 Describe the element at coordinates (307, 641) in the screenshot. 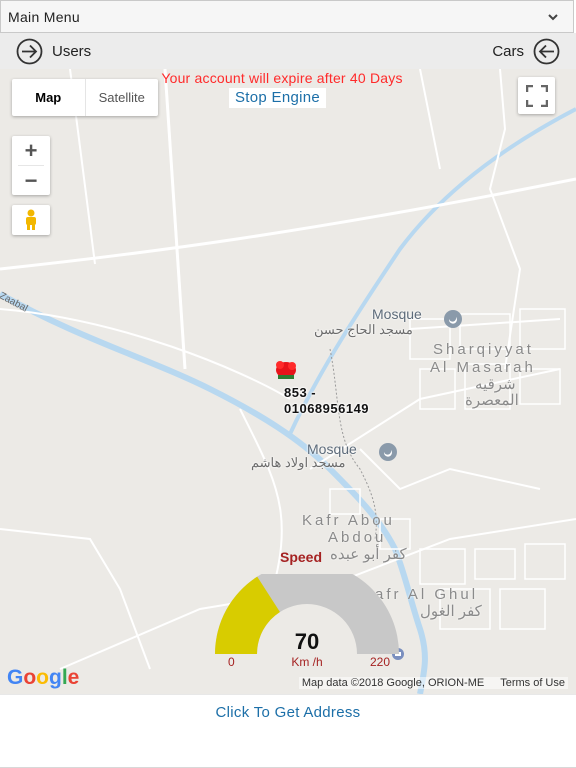

I see `speed-value: 70` at that location.